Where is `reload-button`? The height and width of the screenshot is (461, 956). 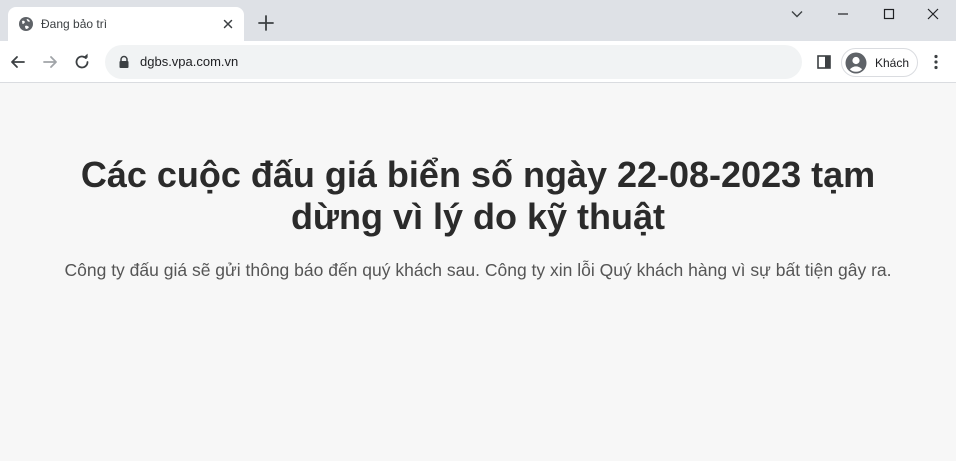 reload-button is located at coordinates (82, 62).